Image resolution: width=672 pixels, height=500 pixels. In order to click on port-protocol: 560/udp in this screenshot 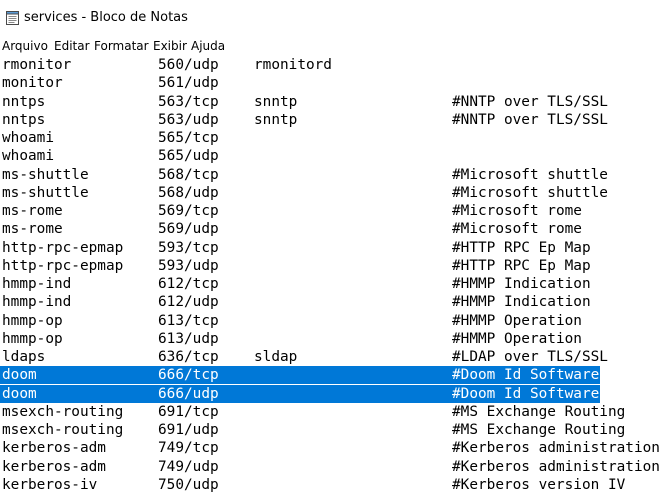, I will do `click(188, 65)`.